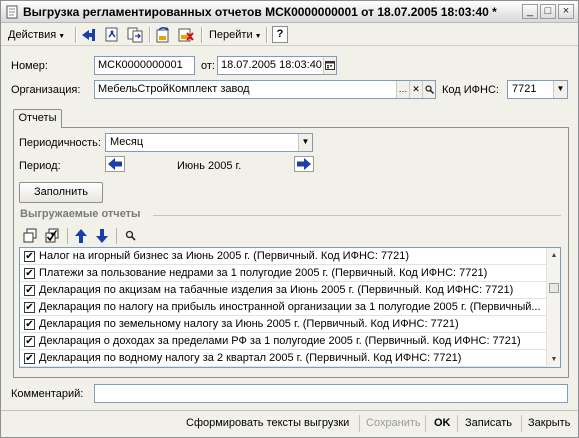  What do you see at coordinates (393, 423) in the screenshot?
I see `save-button: Сохранить` at bounding box center [393, 423].